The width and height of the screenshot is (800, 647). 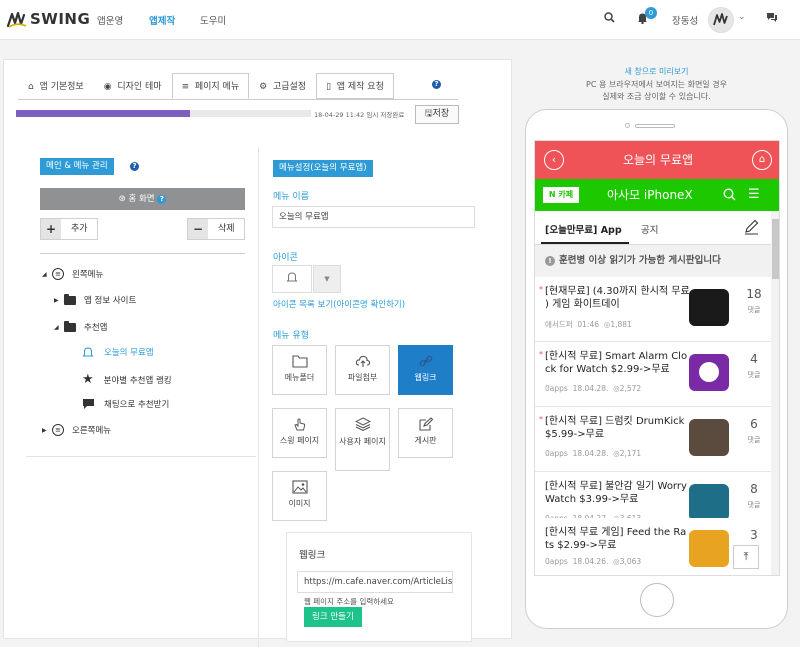 I want to click on chevron-down-icon: ⌄, so click(x=742, y=17).